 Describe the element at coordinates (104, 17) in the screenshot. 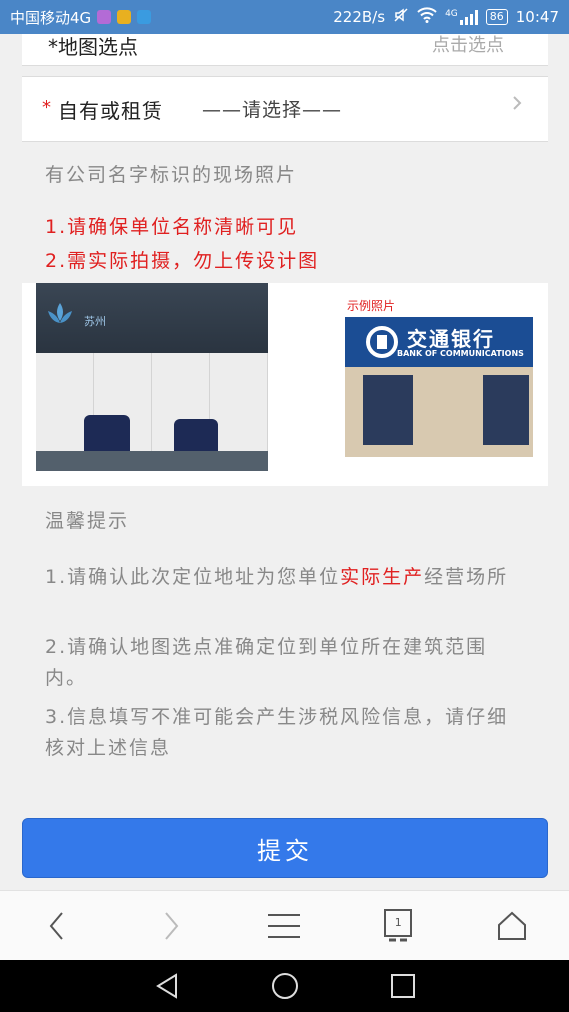

I see `gallery-app-icon` at that location.